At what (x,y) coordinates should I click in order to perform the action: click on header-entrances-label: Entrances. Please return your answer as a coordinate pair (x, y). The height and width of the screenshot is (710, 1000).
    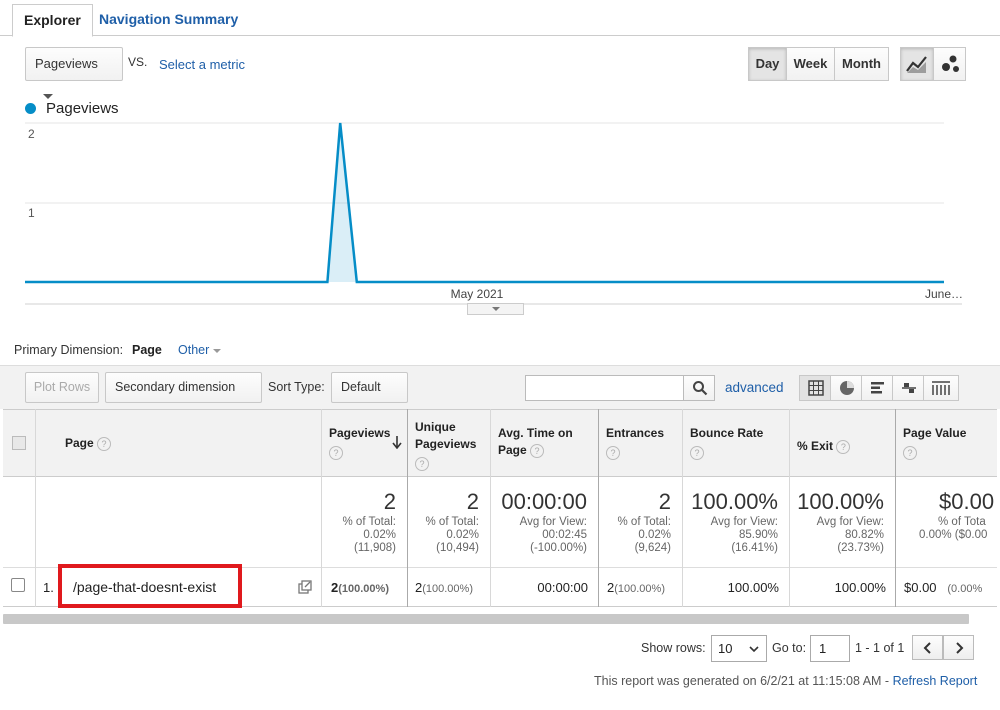
    Looking at the image, I should click on (635, 433).